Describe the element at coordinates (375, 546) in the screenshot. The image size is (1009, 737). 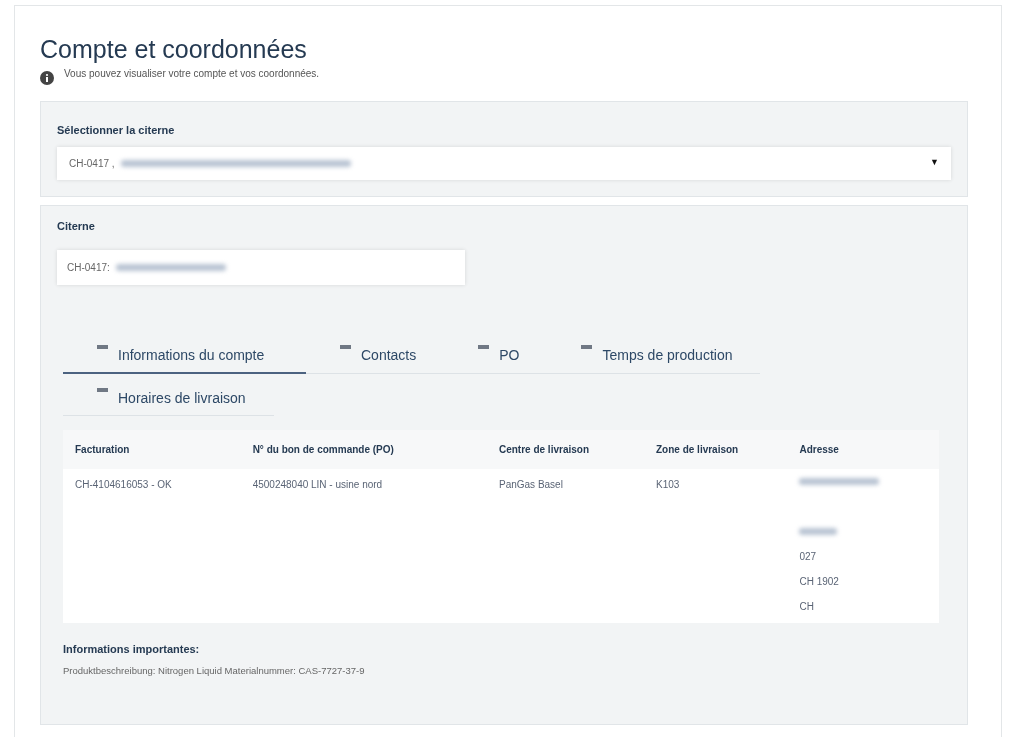
I see `table-cell: 4500248040 LIN - usine nord` at that location.